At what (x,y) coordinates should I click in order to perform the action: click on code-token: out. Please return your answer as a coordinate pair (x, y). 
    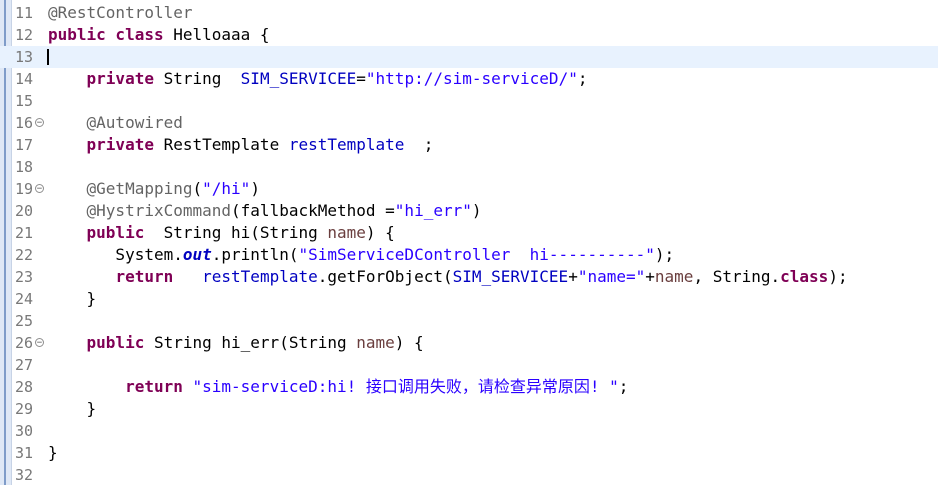
    Looking at the image, I should click on (197, 254).